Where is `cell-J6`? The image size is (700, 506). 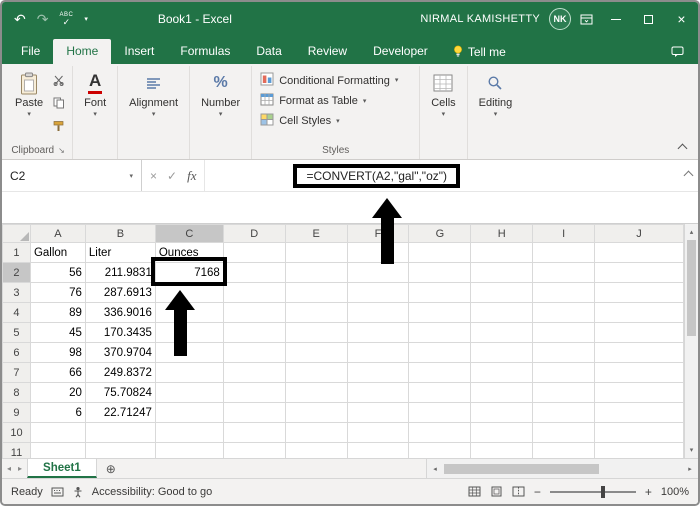 cell-J6 is located at coordinates (639, 352).